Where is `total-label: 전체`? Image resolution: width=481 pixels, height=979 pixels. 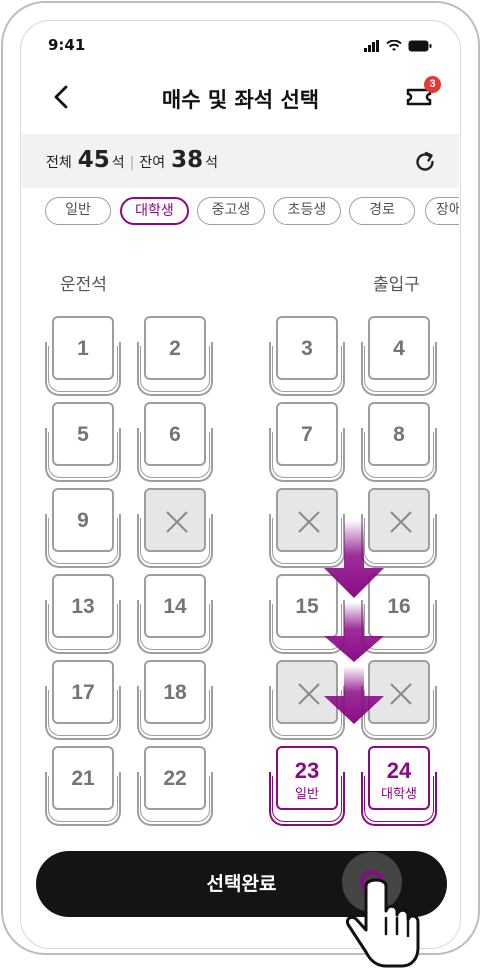
total-label: 전체 is located at coordinates (59, 163).